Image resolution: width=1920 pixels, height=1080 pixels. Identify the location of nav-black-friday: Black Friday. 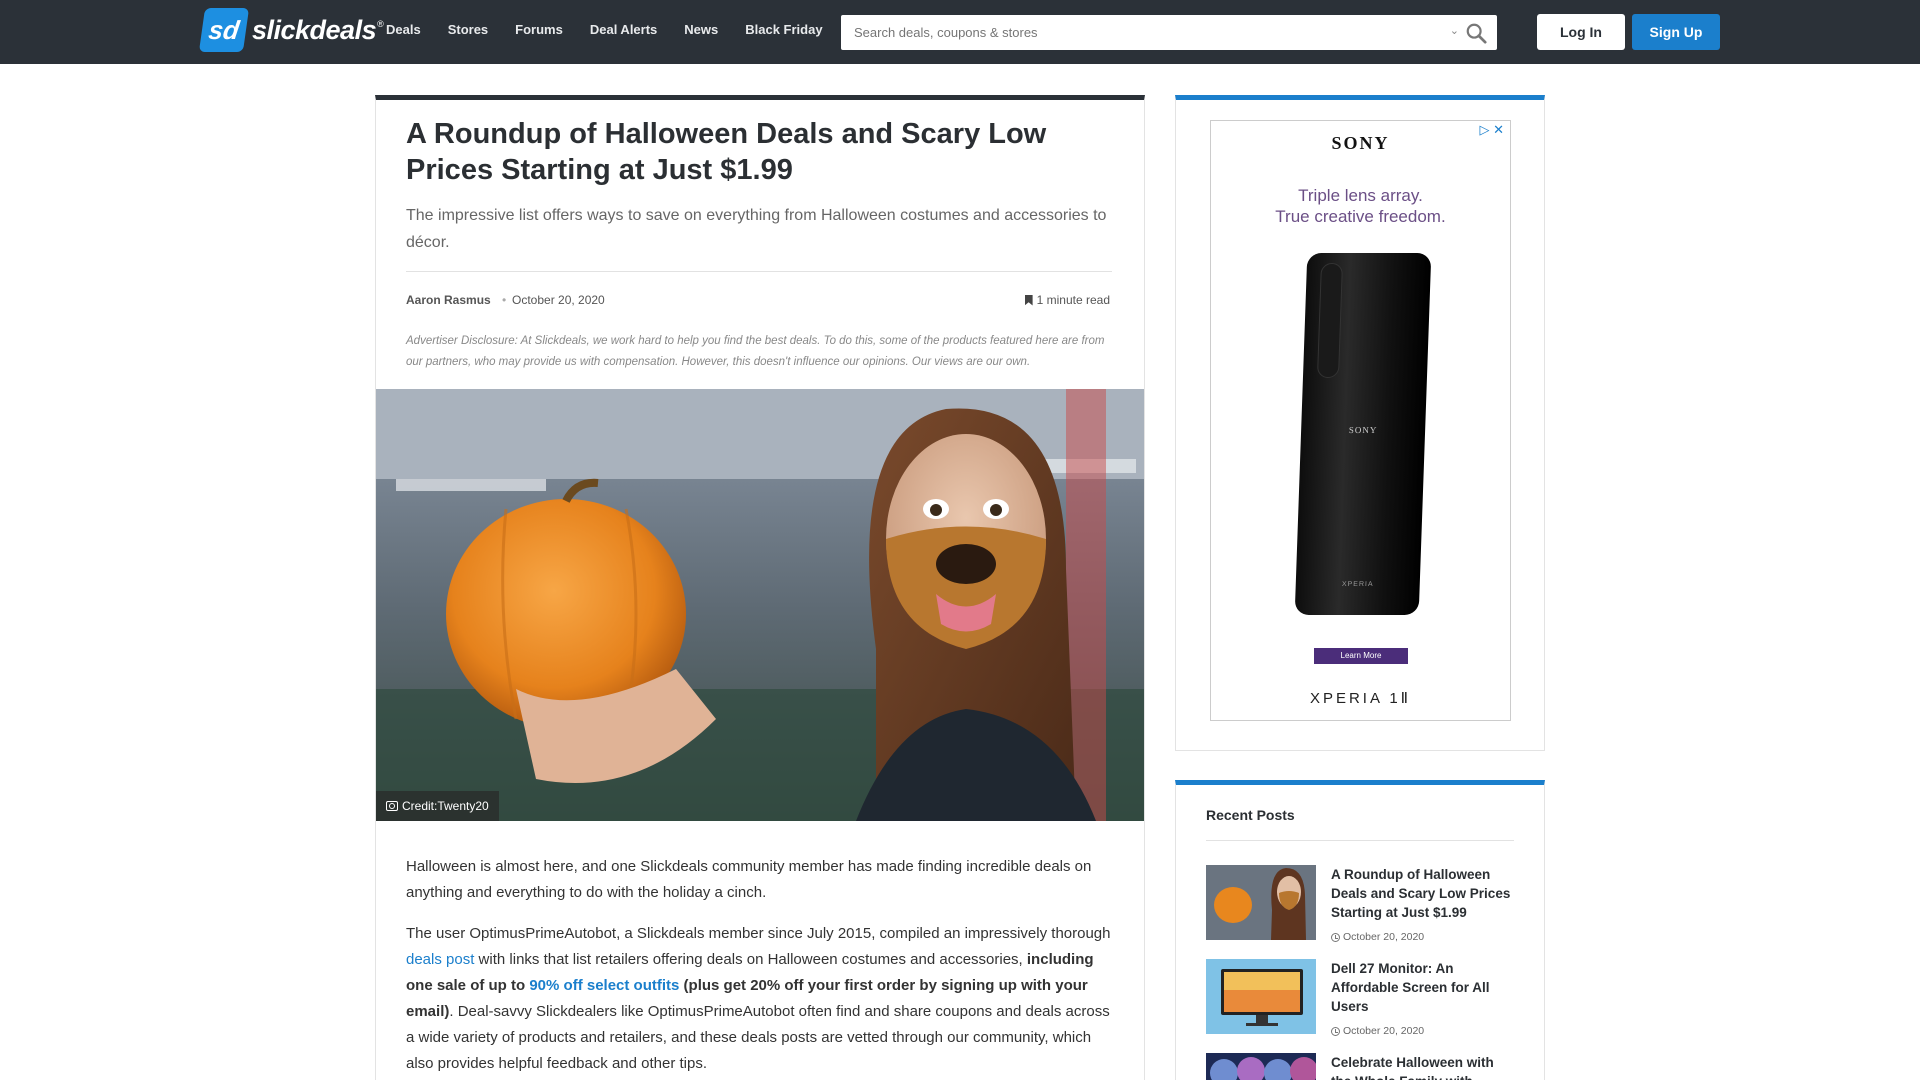
(783, 29).